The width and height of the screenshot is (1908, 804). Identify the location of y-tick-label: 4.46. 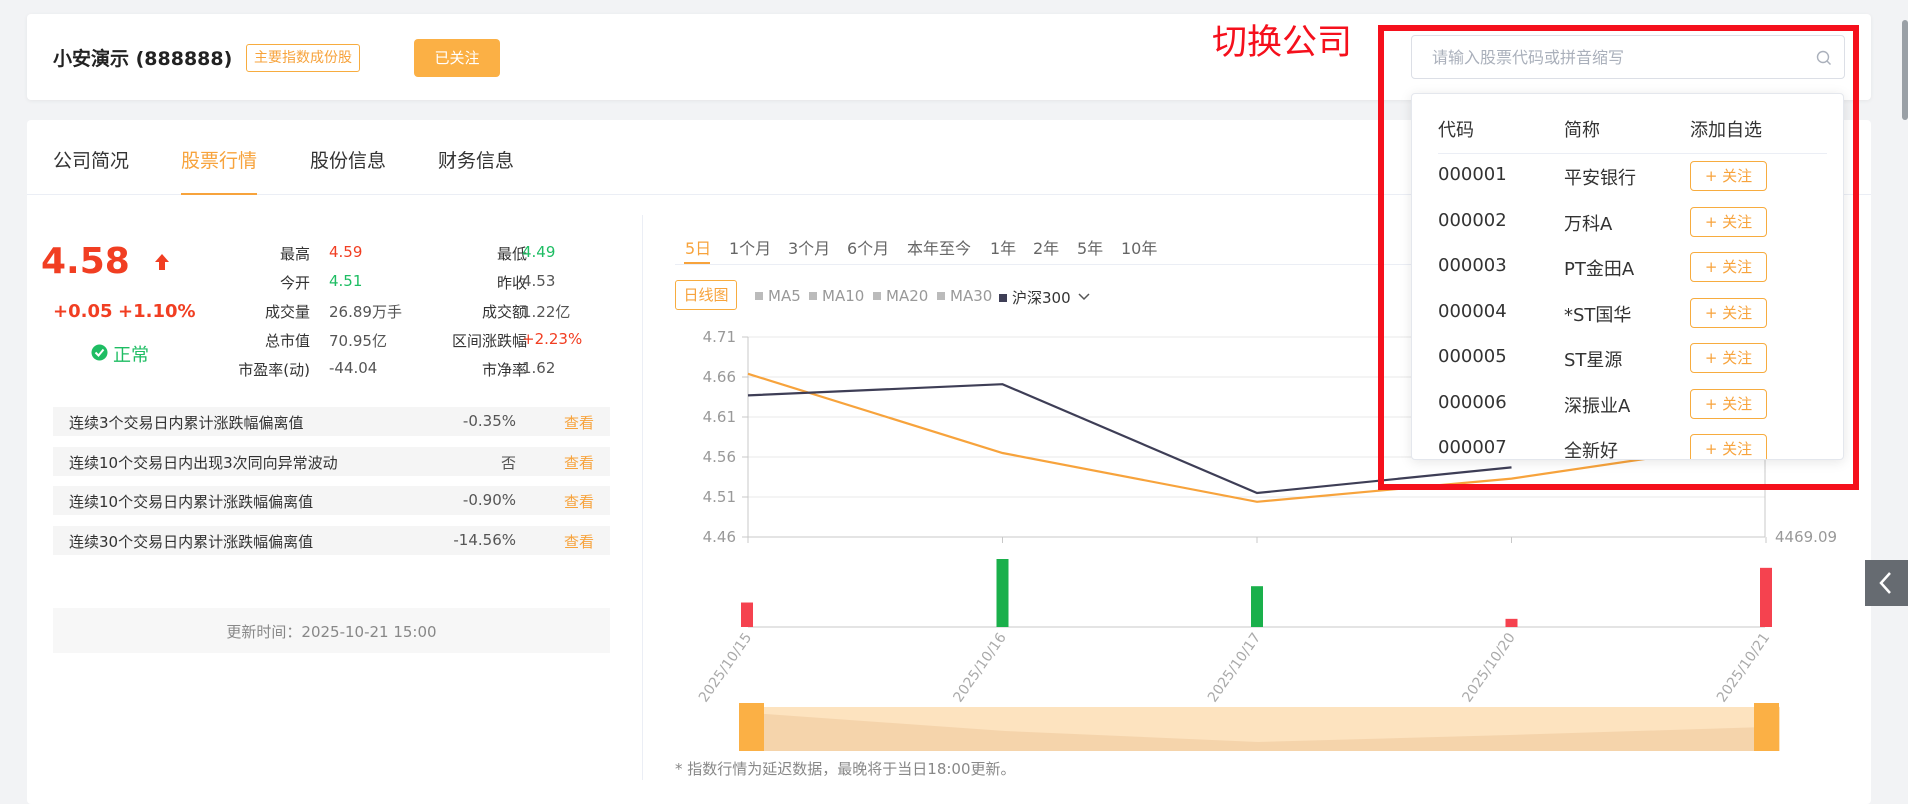
(719, 537).